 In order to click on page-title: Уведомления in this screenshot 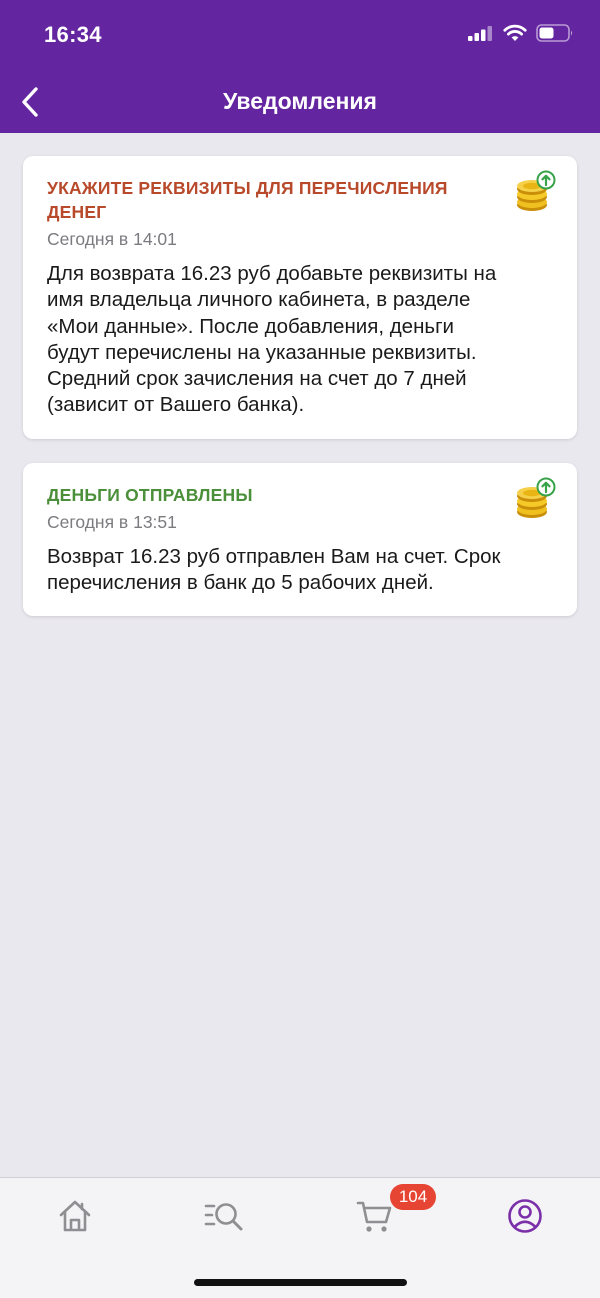, I will do `click(300, 101)`.